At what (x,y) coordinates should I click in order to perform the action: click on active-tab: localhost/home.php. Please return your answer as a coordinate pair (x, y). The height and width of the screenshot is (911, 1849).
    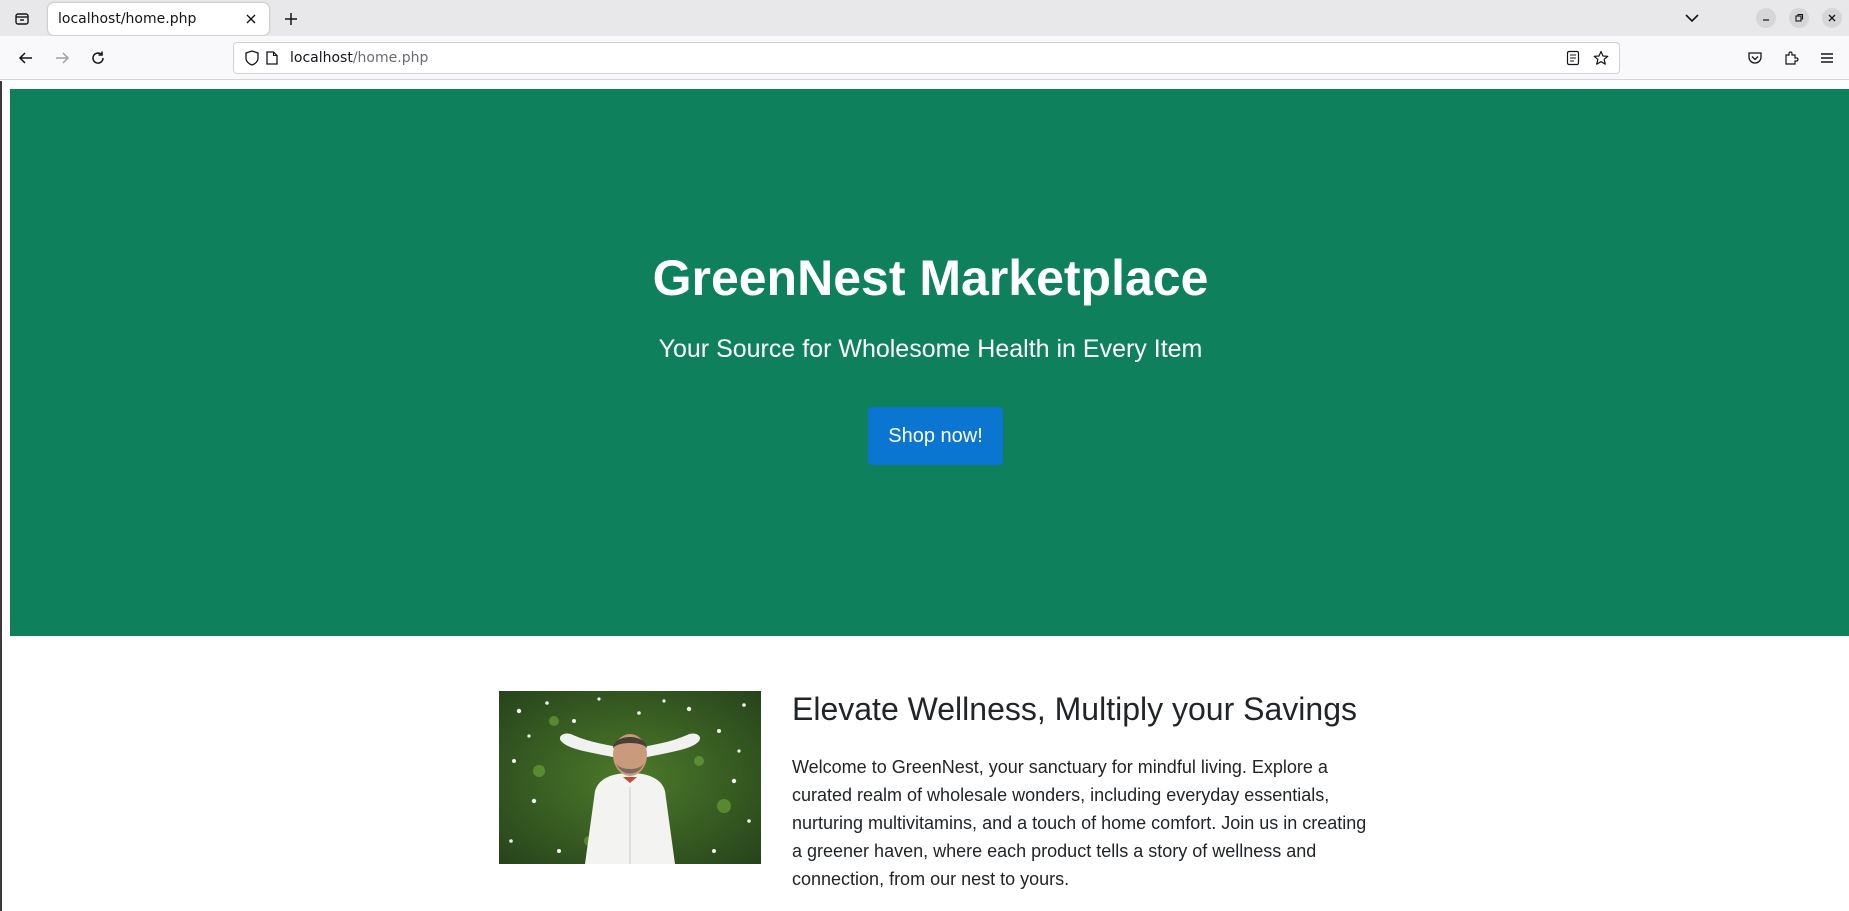
    Looking at the image, I should click on (158, 19).